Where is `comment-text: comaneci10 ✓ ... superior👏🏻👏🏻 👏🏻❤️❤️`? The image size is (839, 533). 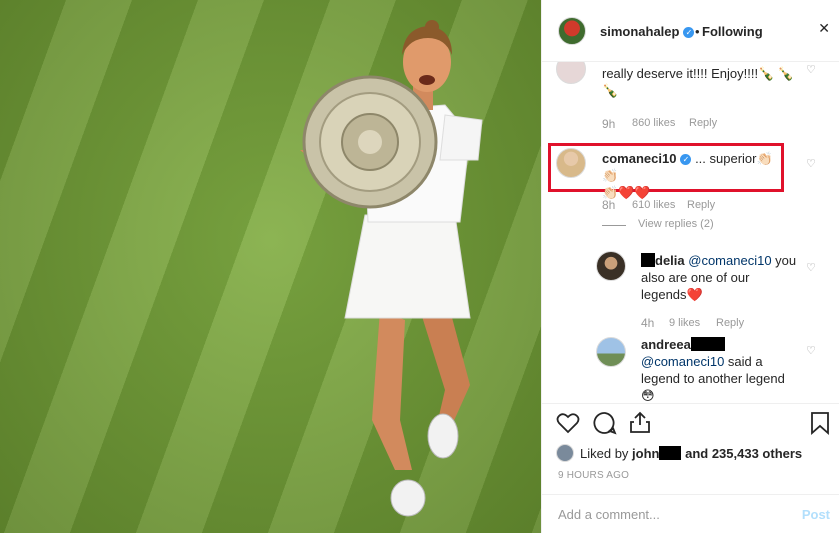 comment-text: comaneci10 ✓ ... superior👏🏻👏🏻 👏🏻❤️❤️ is located at coordinates (687, 175).